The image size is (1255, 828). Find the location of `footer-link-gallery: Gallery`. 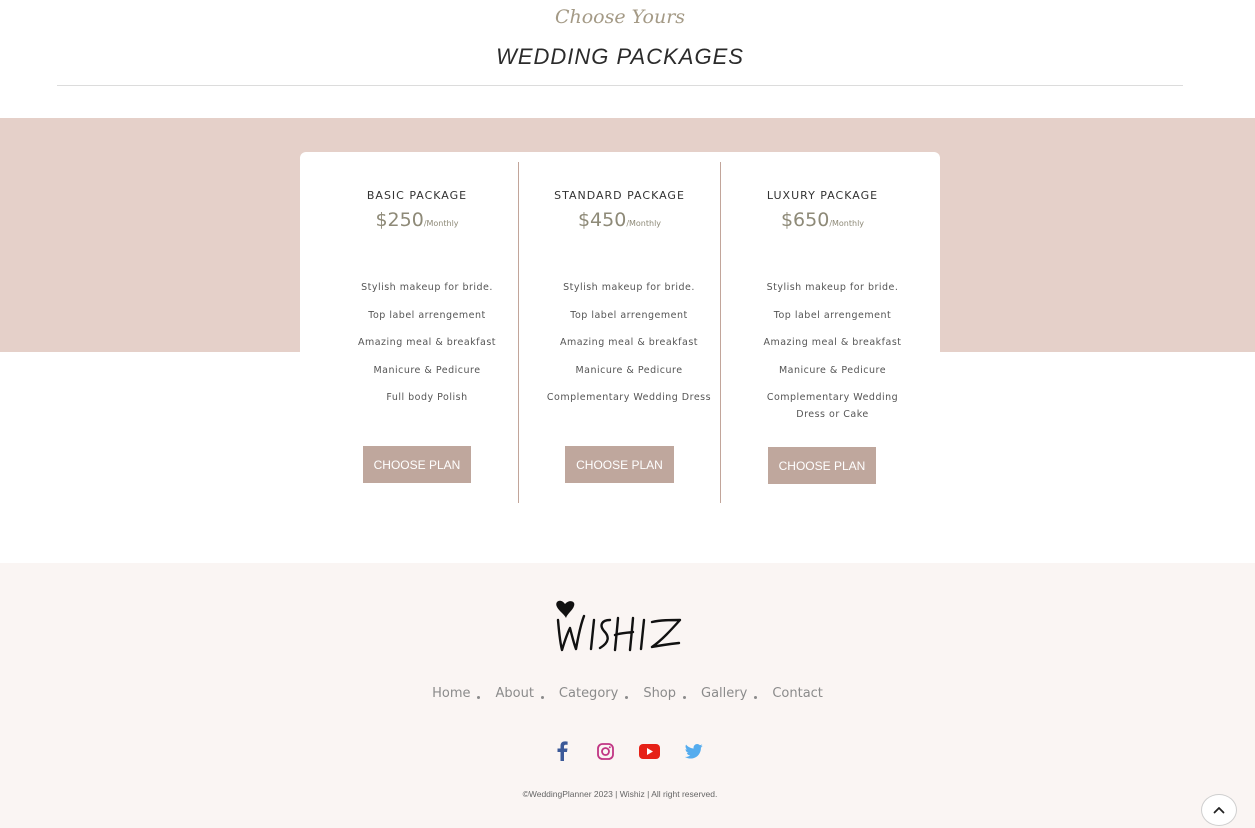

footer-link-gallery: Gallery is located at coordinates (724, 693).